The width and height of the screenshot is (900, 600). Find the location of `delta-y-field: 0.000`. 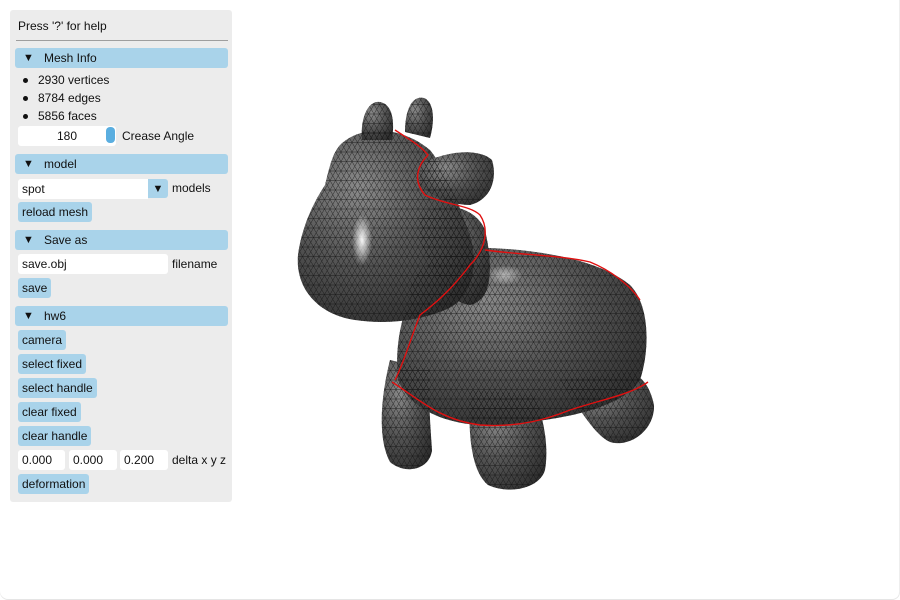

delta-y-field: 0.000 is located at coordinates (93, 460).